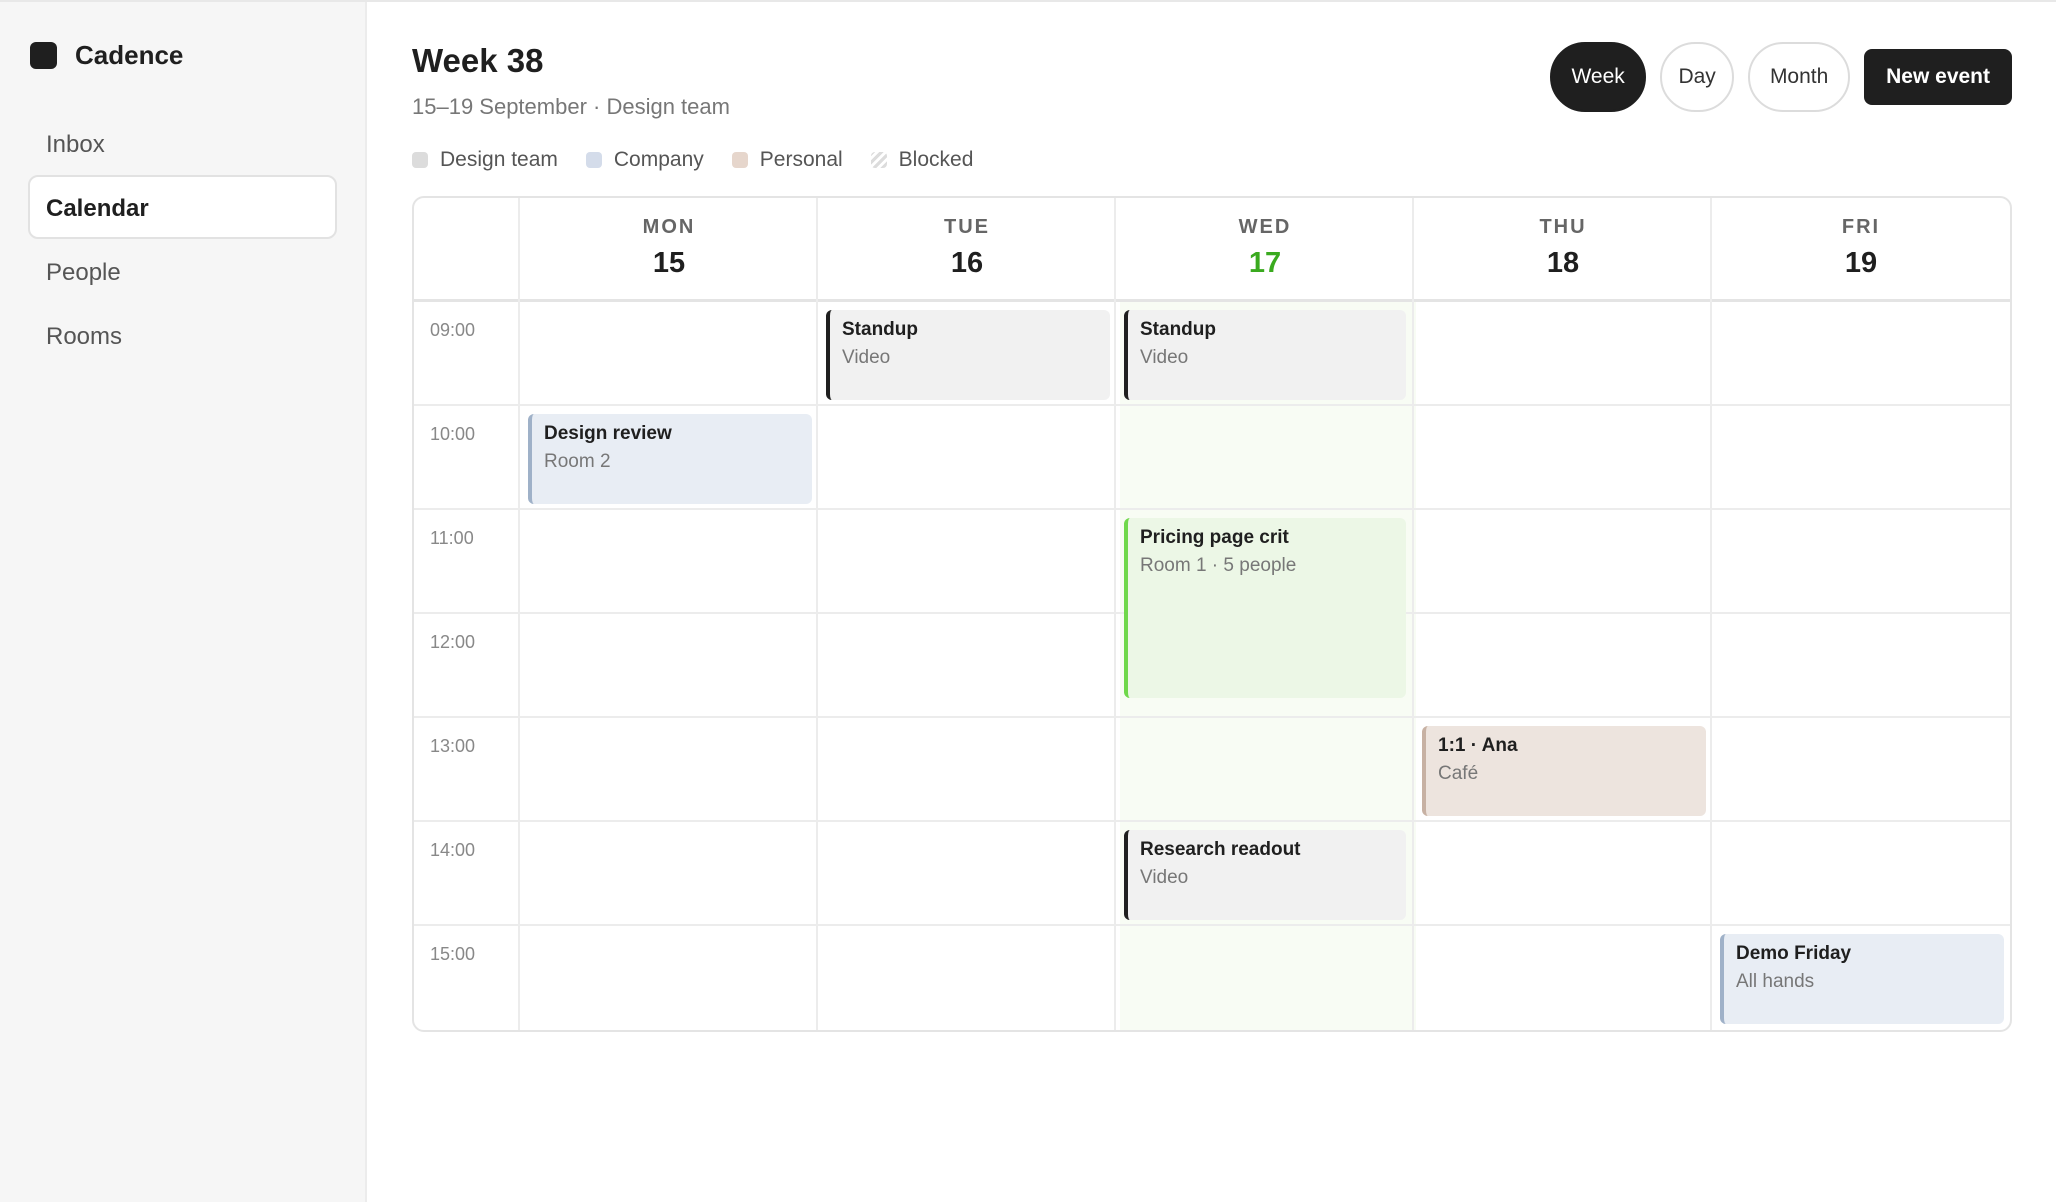 The width and height of the screenshot is (2056, 1202). What do you see at coordinates (669, 263) in the screenshot?
I see `day-number: 15` at bounding box center [669, 263].